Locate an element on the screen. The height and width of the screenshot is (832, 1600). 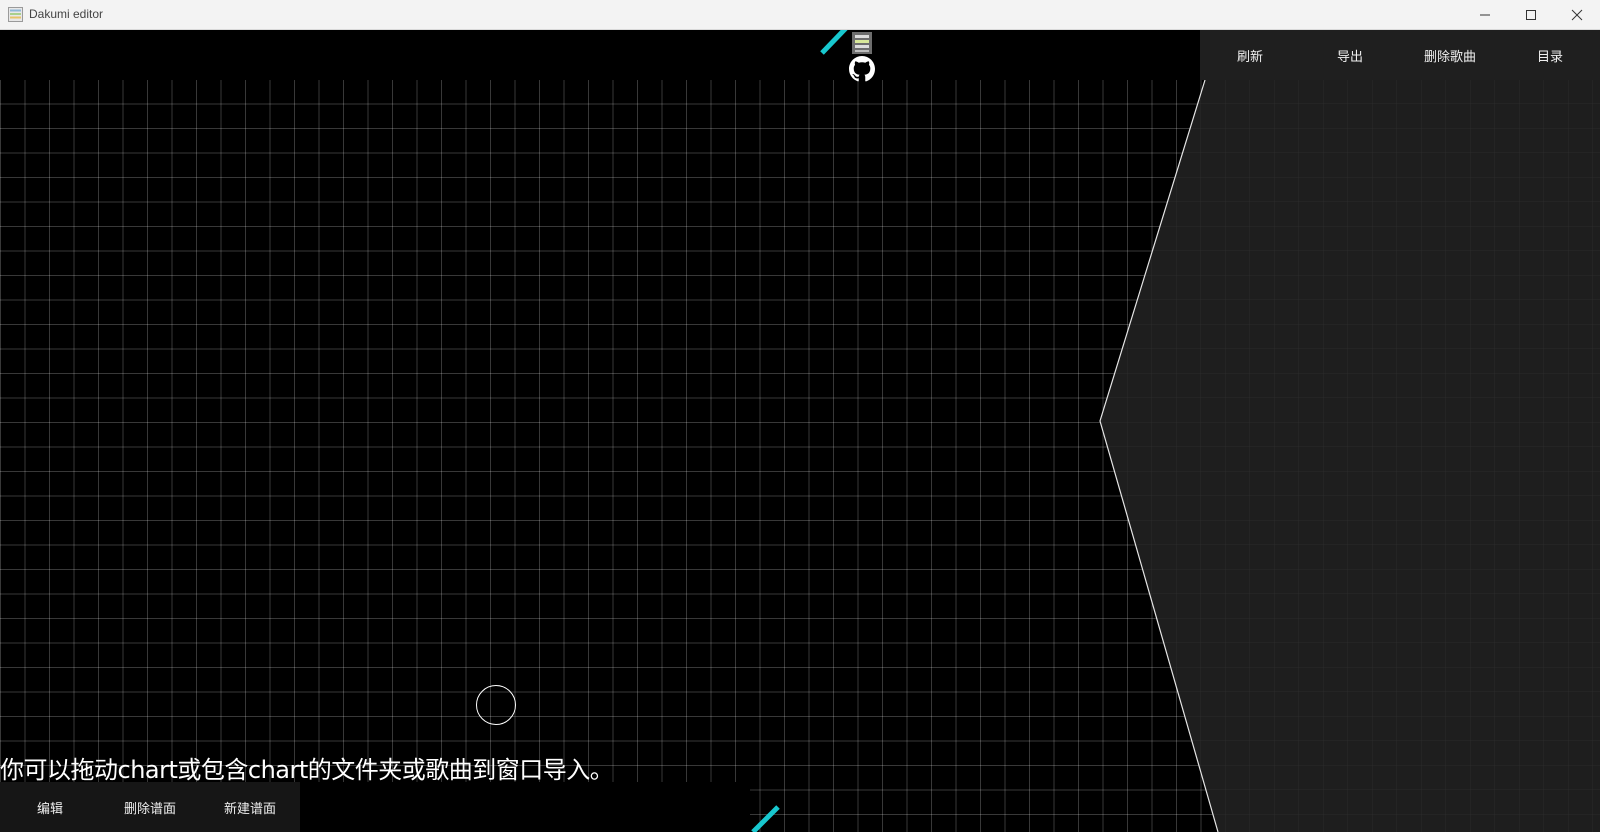
window-title: Dakumi editor is located at coordinates (66, 14).